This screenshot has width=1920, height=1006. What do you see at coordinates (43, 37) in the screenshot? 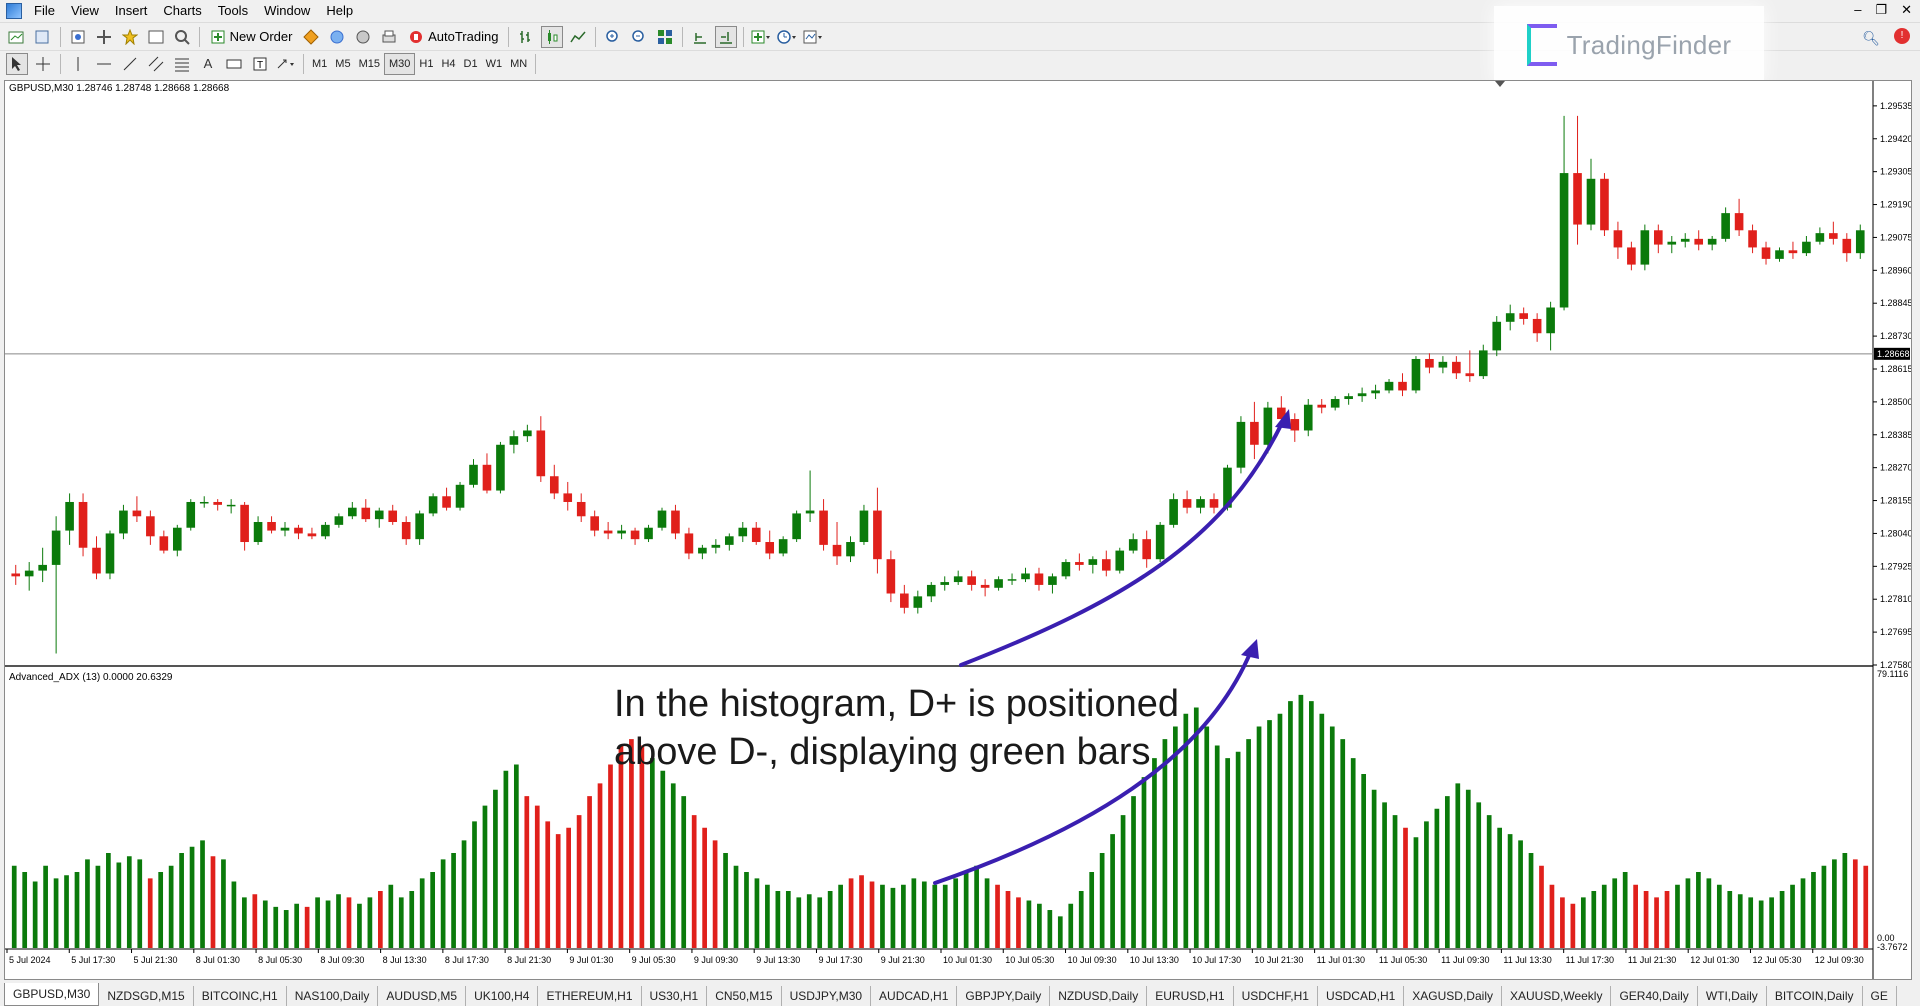
I see `profiles-icon` at bounding box center [43, 37].